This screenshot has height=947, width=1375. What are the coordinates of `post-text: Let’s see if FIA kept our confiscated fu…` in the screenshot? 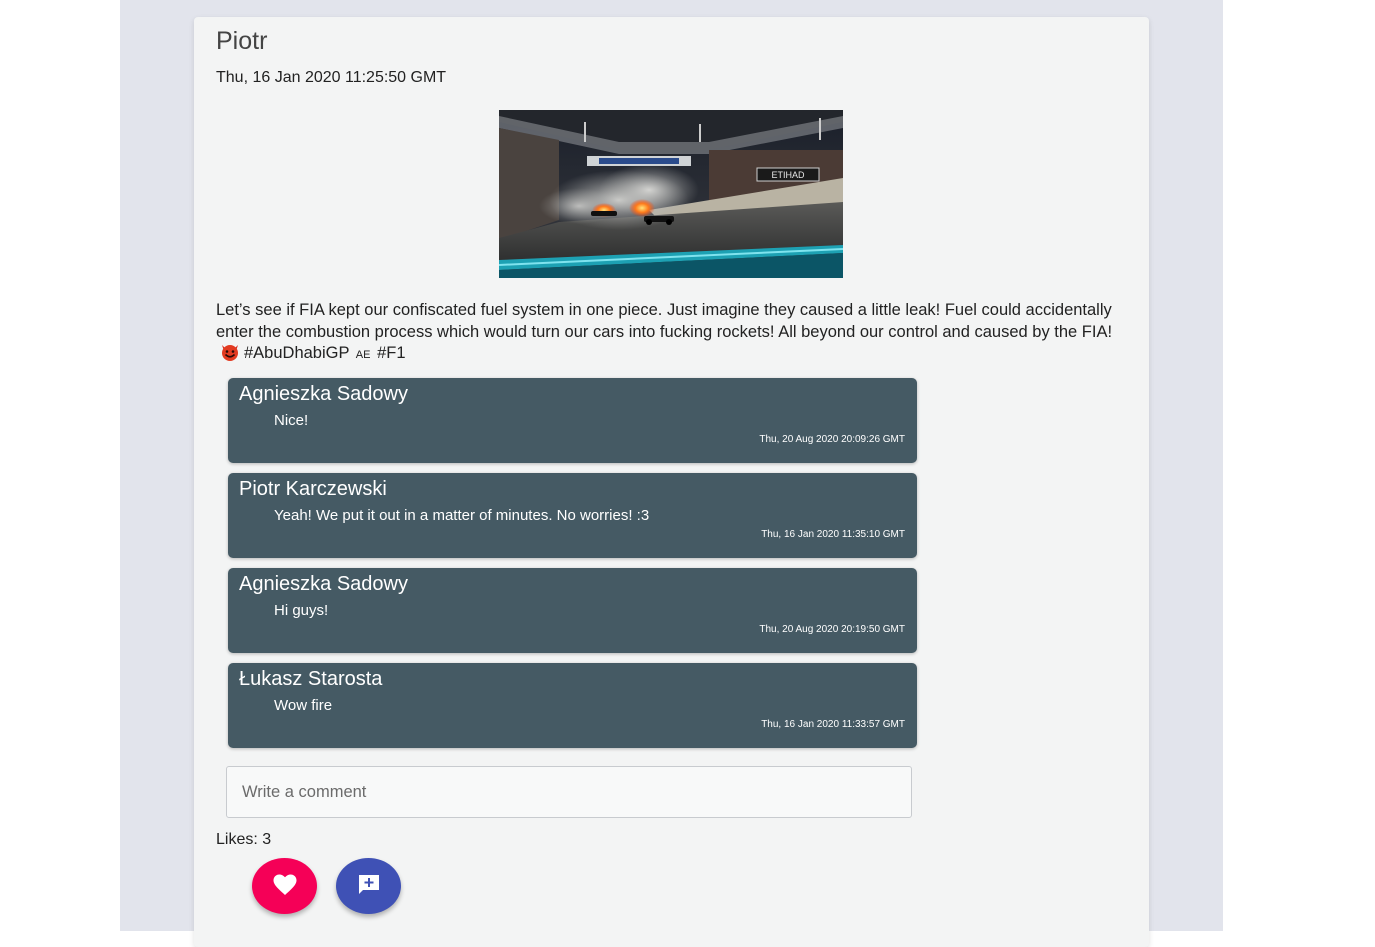 It's located at (666, 333).